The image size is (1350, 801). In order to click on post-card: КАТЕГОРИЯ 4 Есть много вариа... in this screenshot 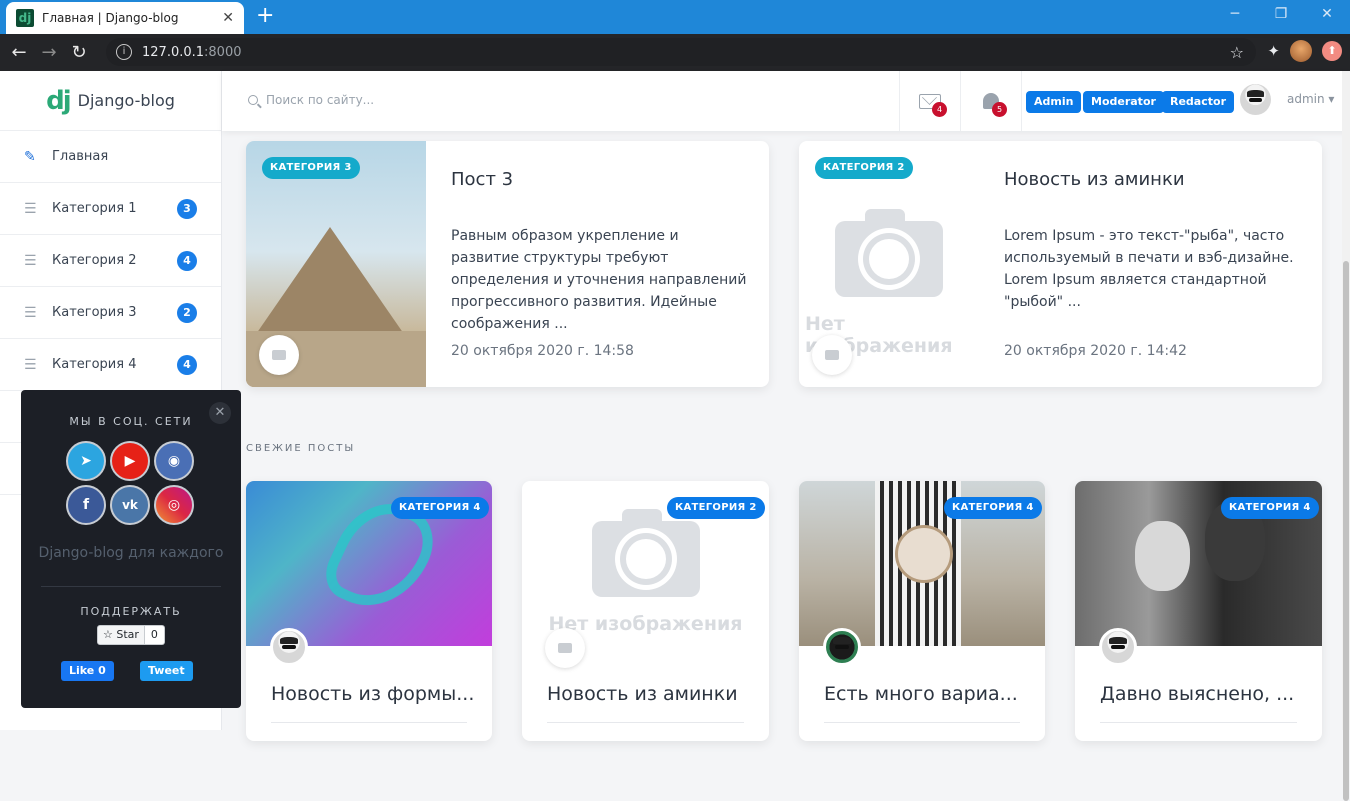, I will do `click(922, 611)`.